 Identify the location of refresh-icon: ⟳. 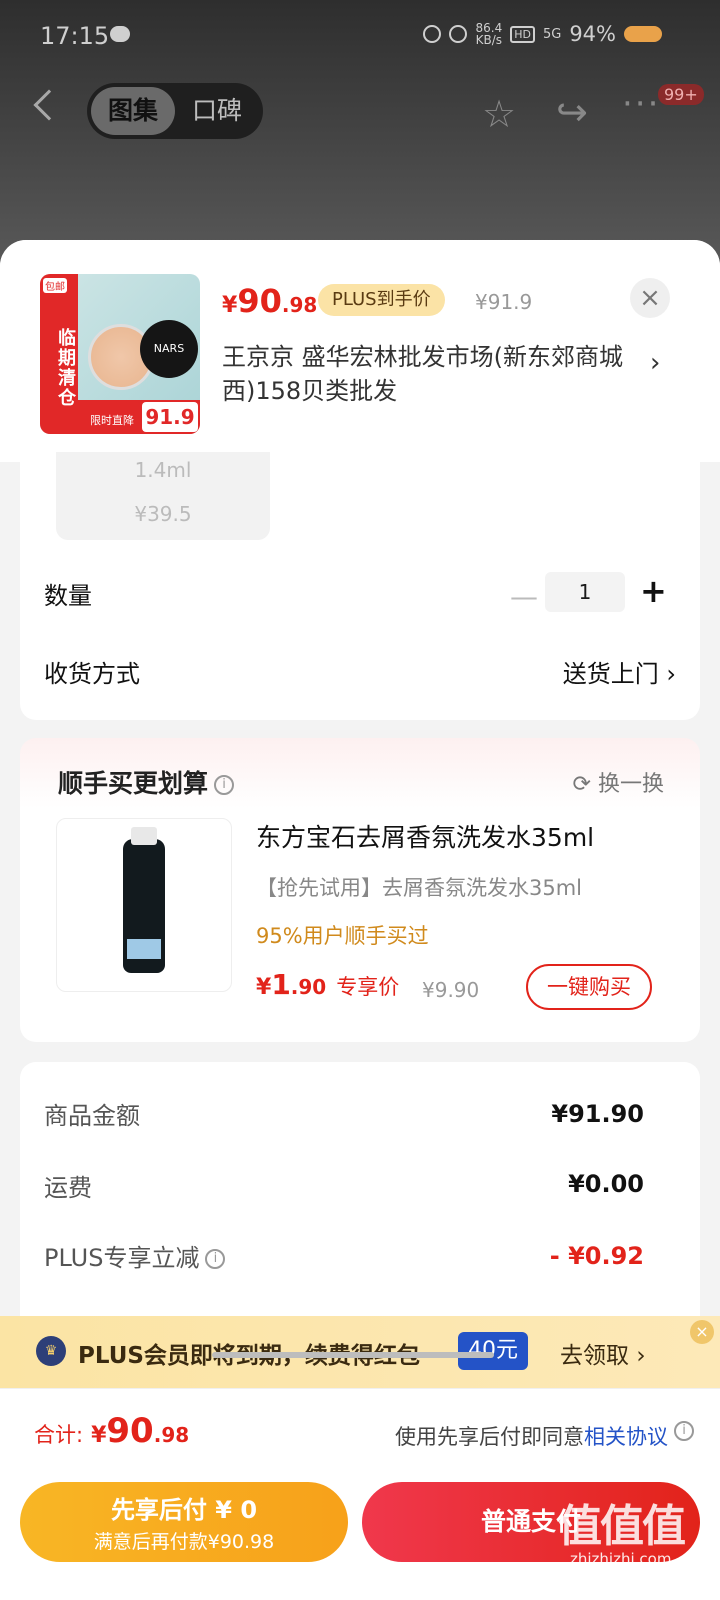
(581, 784).